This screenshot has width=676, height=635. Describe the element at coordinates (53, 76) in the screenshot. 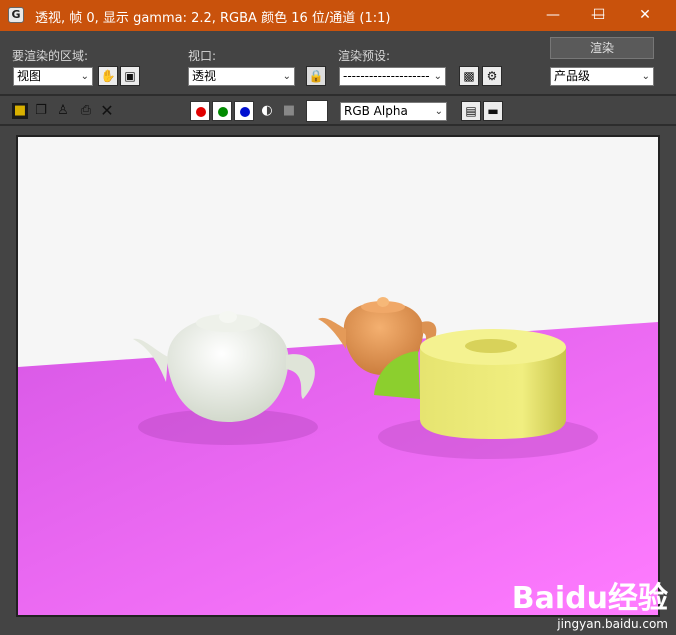

I see `region-dropdown: 视图 ⌄` at that location.